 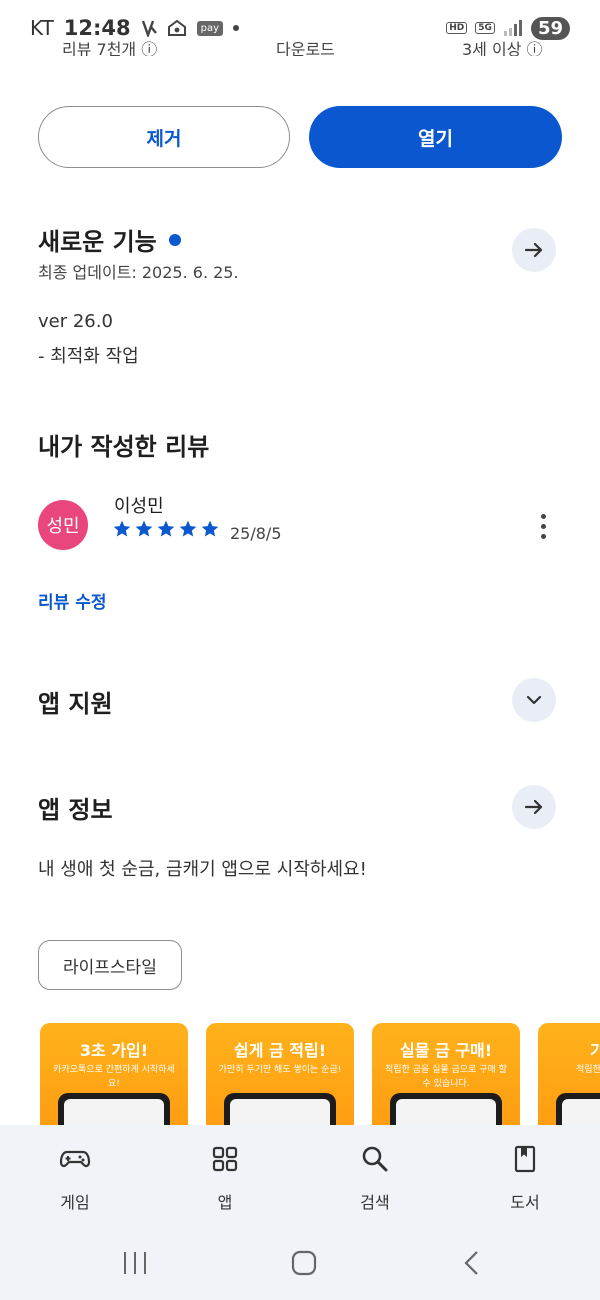 What do you see at coordinates (114, 1050) in the screenshot?
I see `screenshot-title: 3초 가입!` at bounding box center [114, 1050].